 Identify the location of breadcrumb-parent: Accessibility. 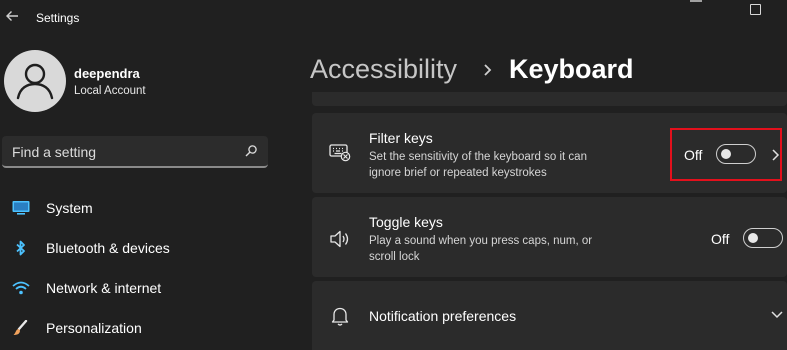
(383, 69).